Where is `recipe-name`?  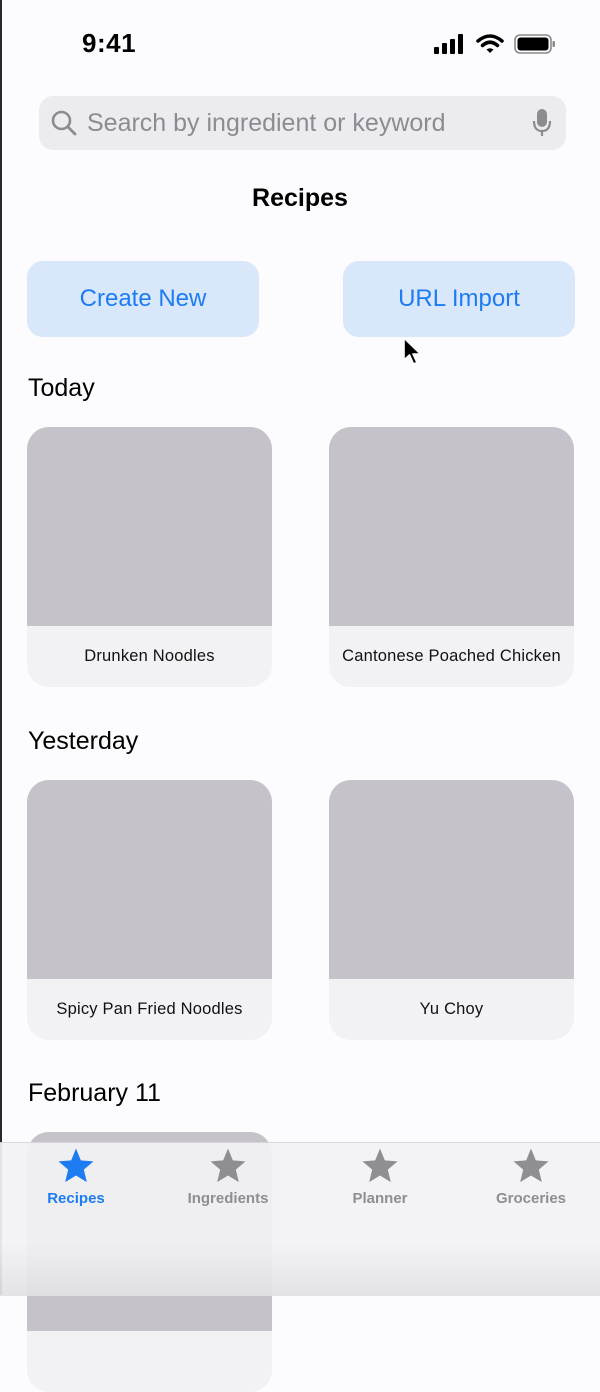
recipe-name is located at coordinates (149, 1361).